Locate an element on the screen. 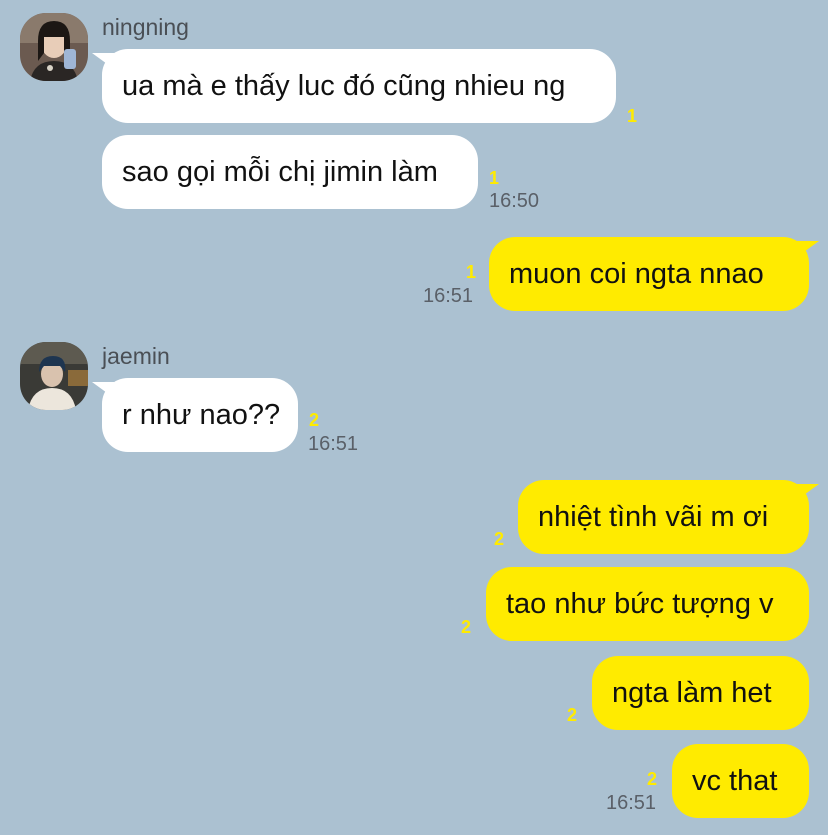 The width and height of the screenshot is (828, 835). message-bubble-incoming: r như nao?? is located at coordinates (195, 415).